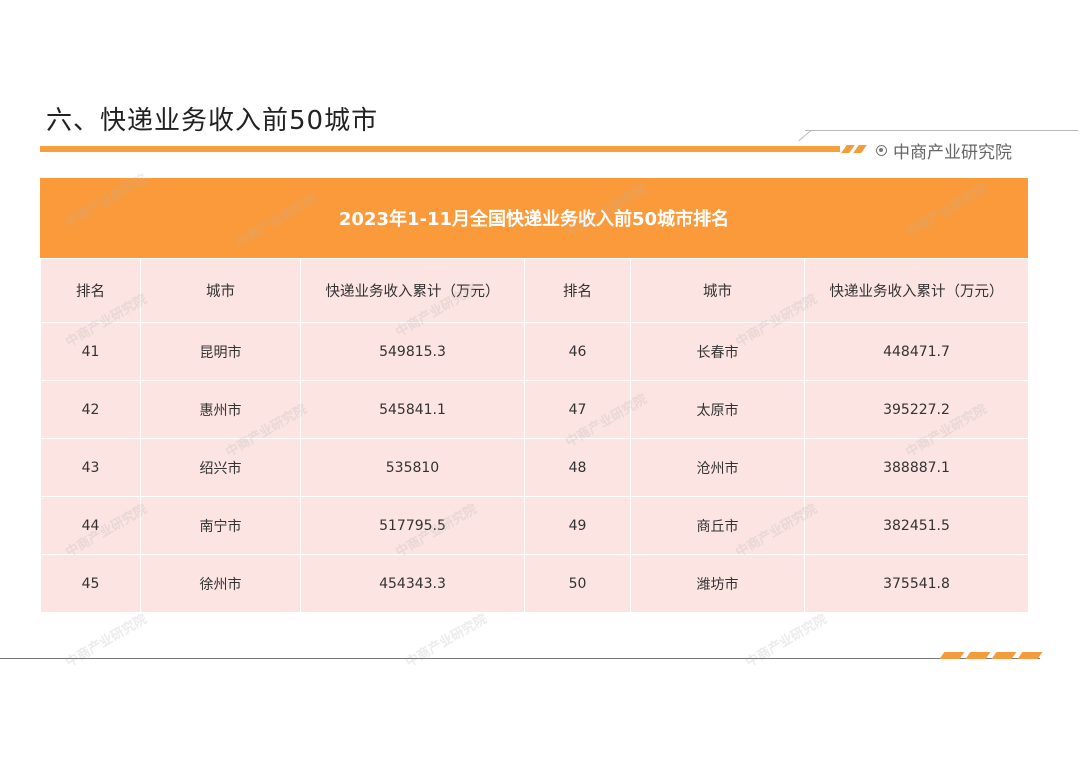  What do you see at coordinates (220, 409) in the screenshot?
I see `city-cell: 惠州市` at bounding box center [220, 409].